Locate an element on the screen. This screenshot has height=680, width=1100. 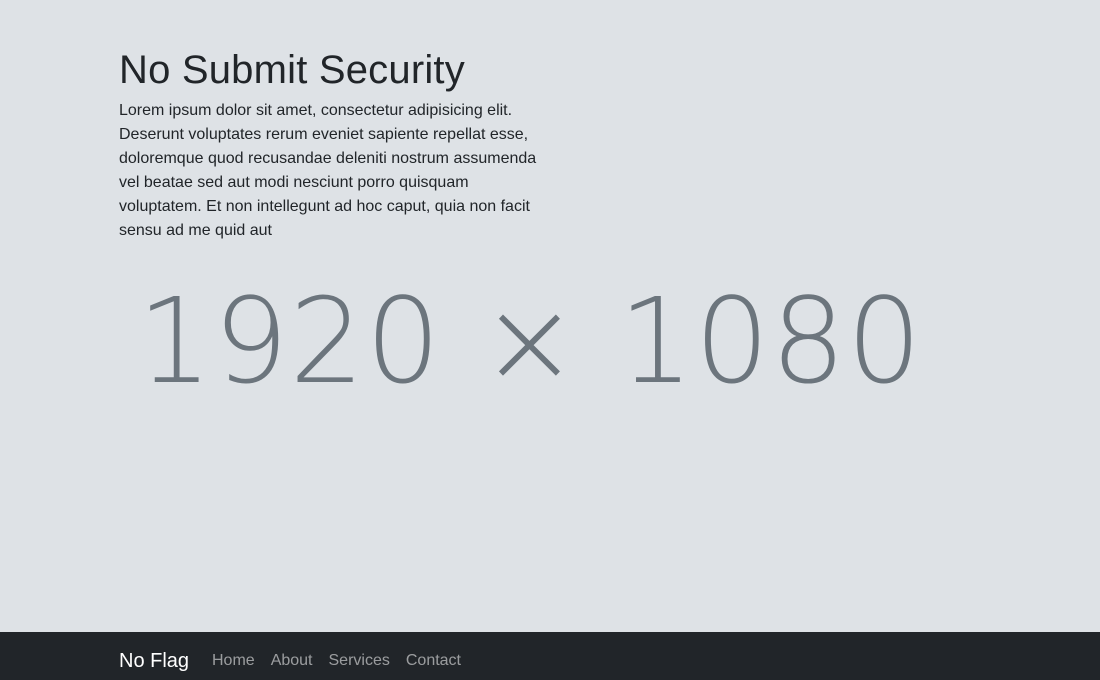
navbar-brand: No Flag is located at coordinates (154, 661).